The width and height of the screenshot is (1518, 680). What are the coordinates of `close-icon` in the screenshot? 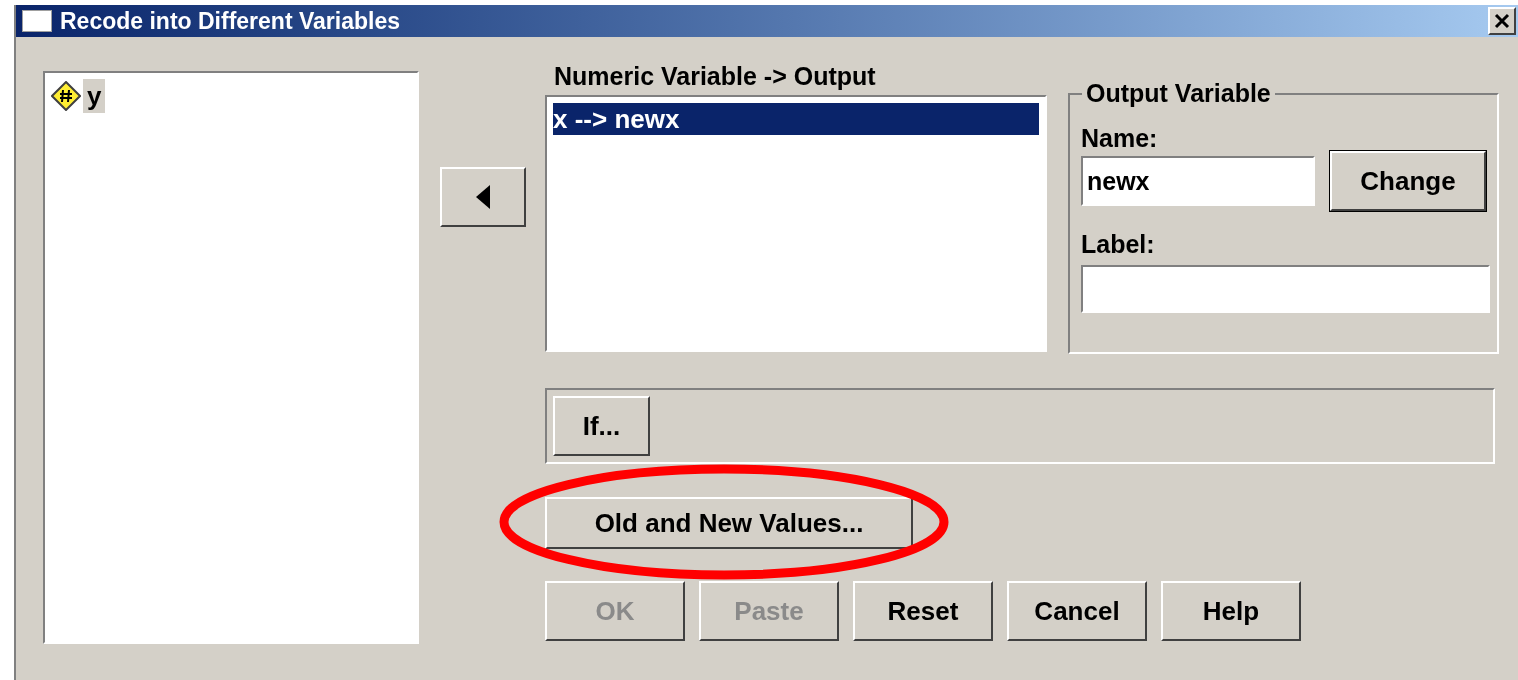 It's located at (1502, 21).